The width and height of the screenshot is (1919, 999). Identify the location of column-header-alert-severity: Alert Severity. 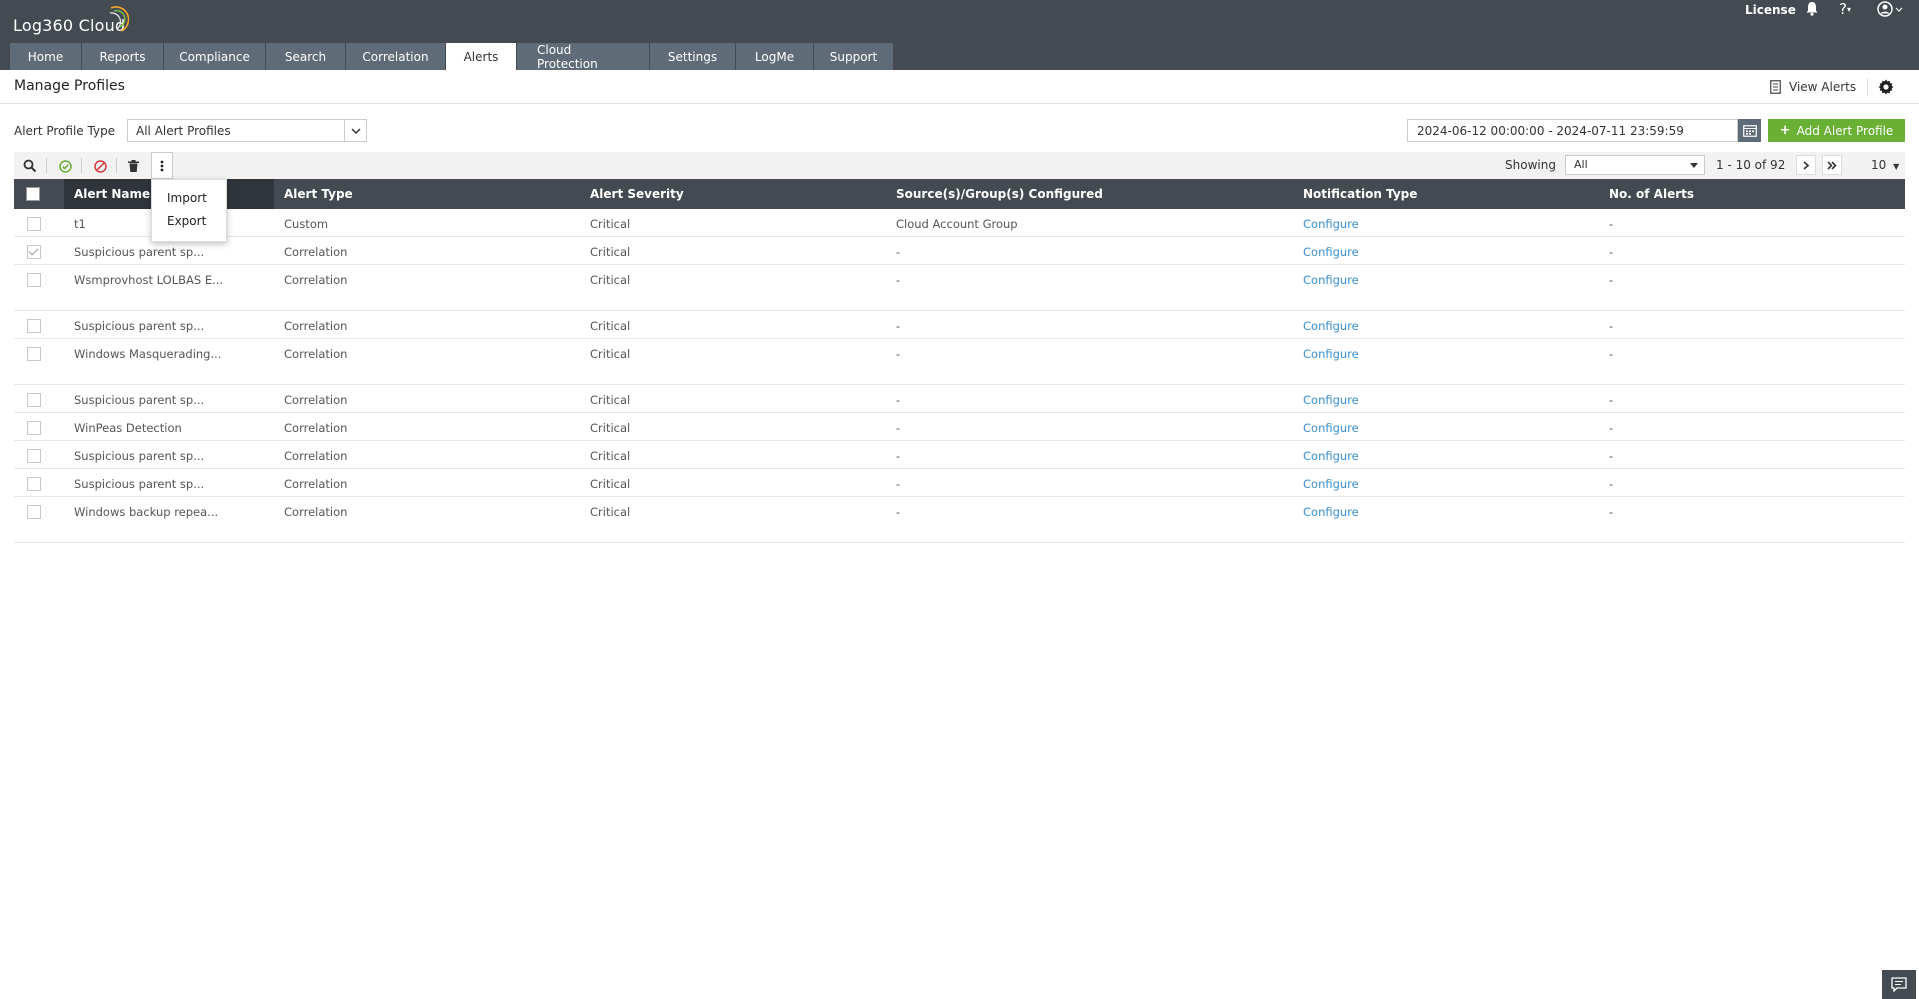
(637, 194).